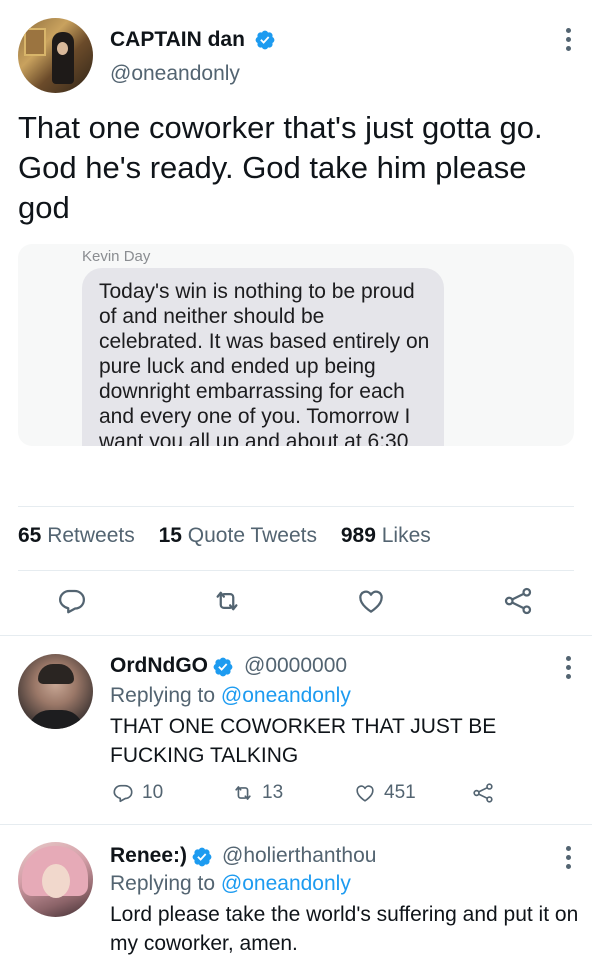 The image size is (592, 960). Describe the element at coordinates (358, 535) in the screenshot. I see `likes-count: 989` at that location.